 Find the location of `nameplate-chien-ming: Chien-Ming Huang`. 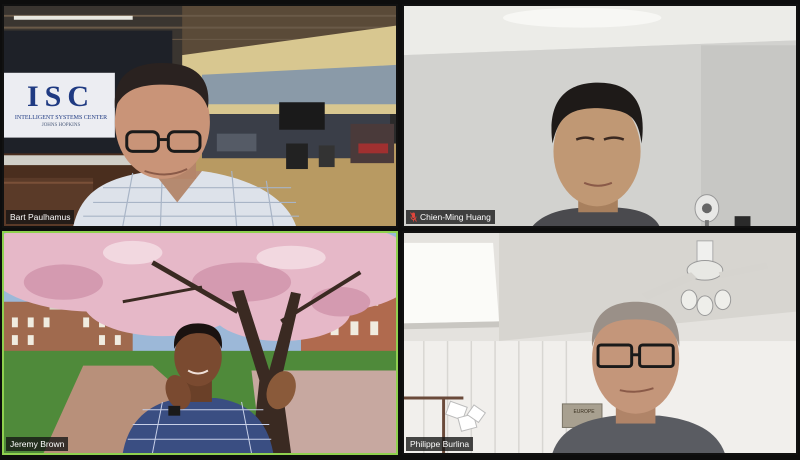

nameplate-chien-ming: Chien-Ming Huang is located at coordinates (450, 217).